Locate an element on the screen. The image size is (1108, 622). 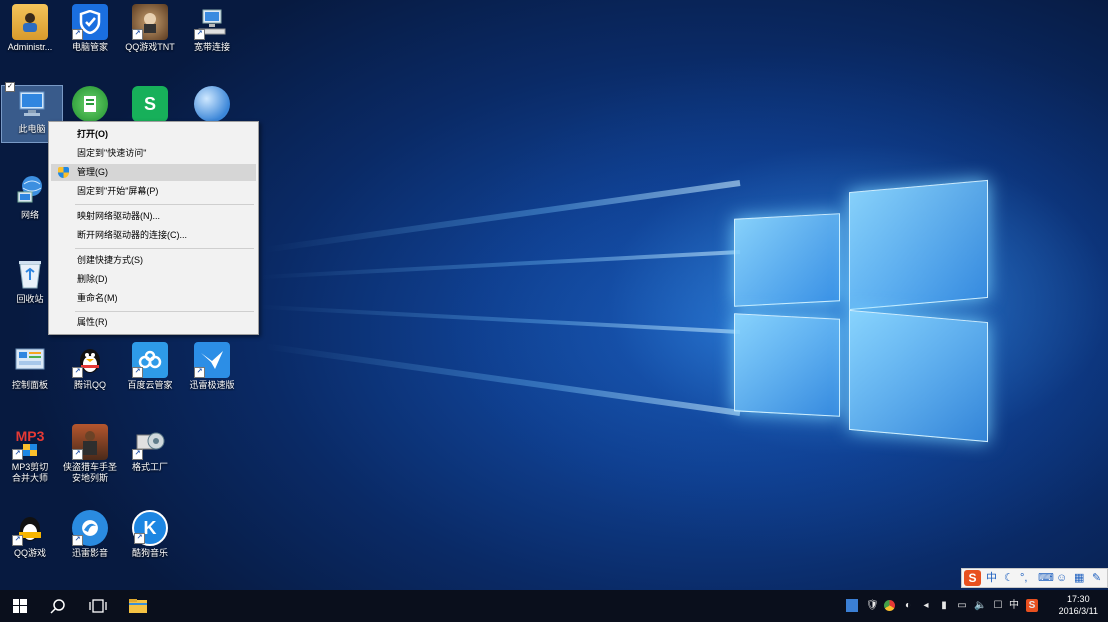
globe-icon is located at coordinates (212, 104).